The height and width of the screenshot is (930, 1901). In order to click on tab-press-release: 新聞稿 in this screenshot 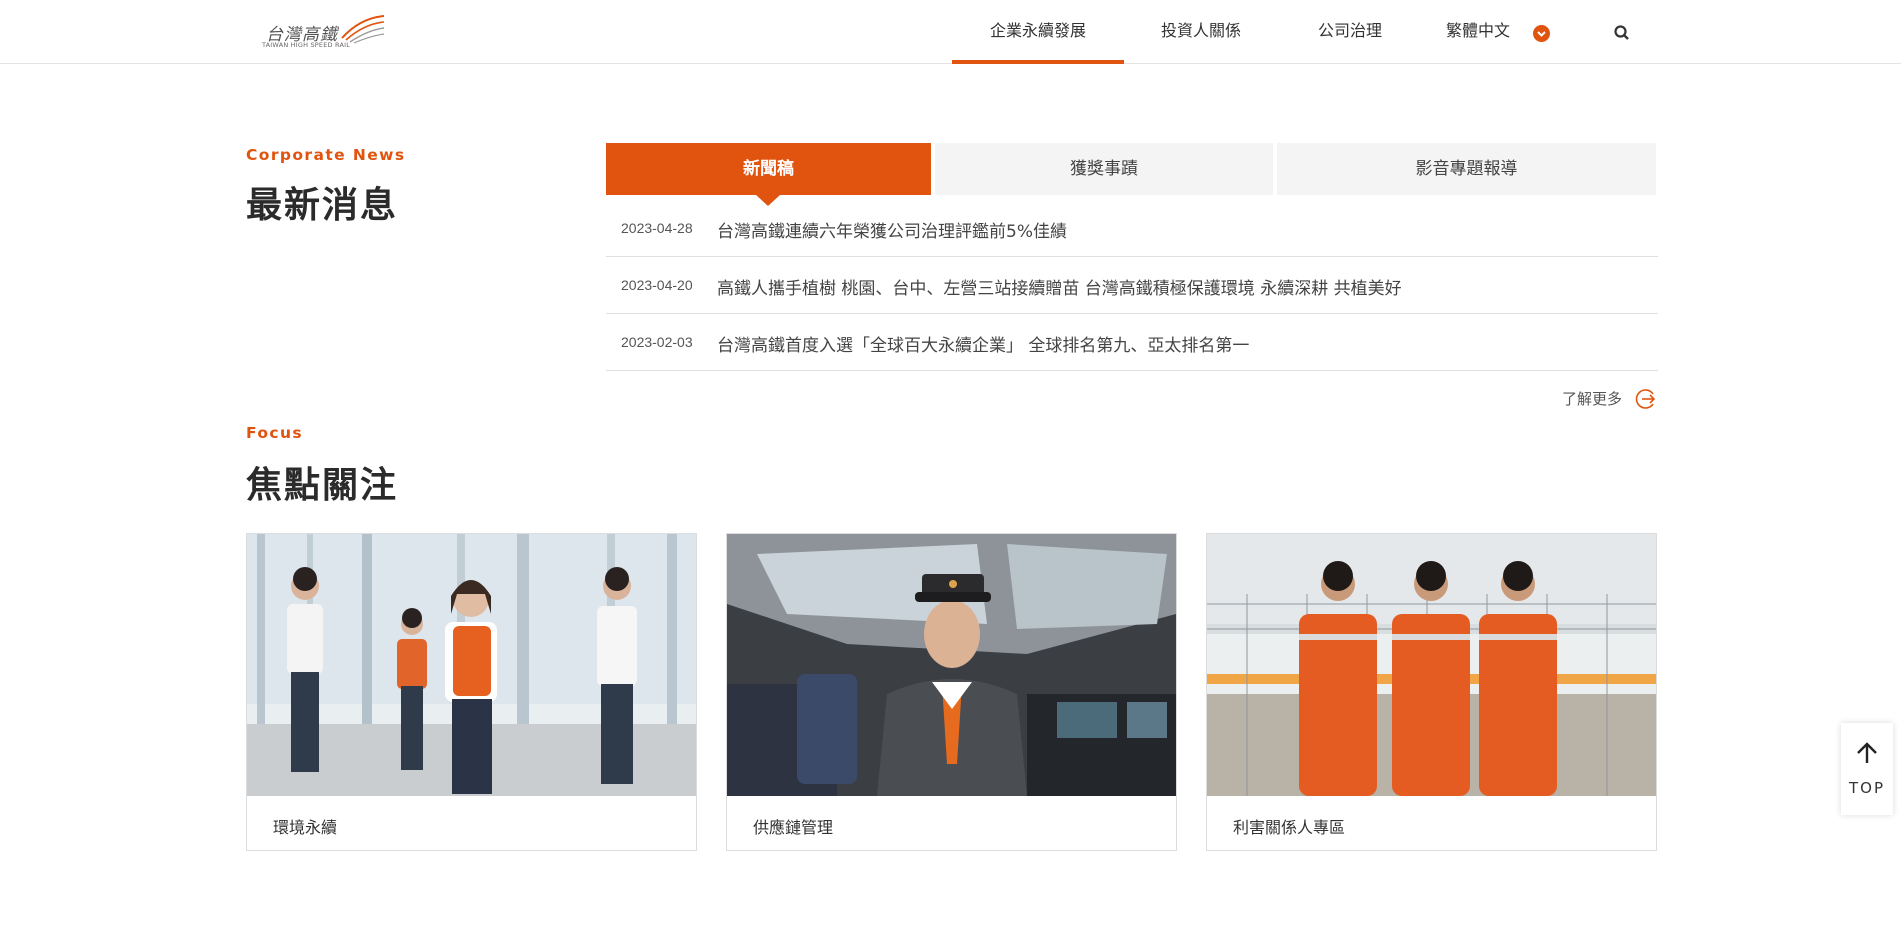, I will do `click(768, 169)`.